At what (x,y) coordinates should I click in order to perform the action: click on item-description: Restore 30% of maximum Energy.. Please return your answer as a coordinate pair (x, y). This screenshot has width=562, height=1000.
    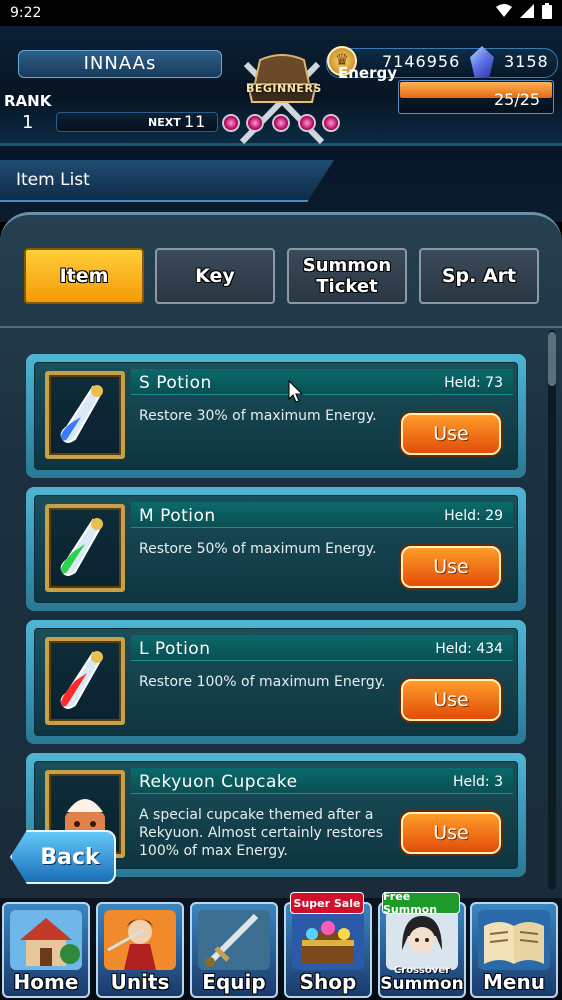
    Looking at the image, I should click on (258, 416).